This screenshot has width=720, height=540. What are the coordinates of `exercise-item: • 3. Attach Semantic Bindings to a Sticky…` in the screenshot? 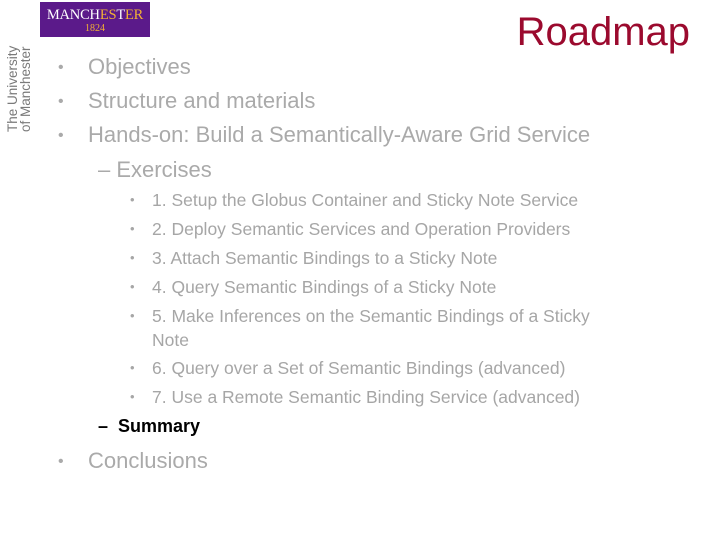 It's located at (314, 258).